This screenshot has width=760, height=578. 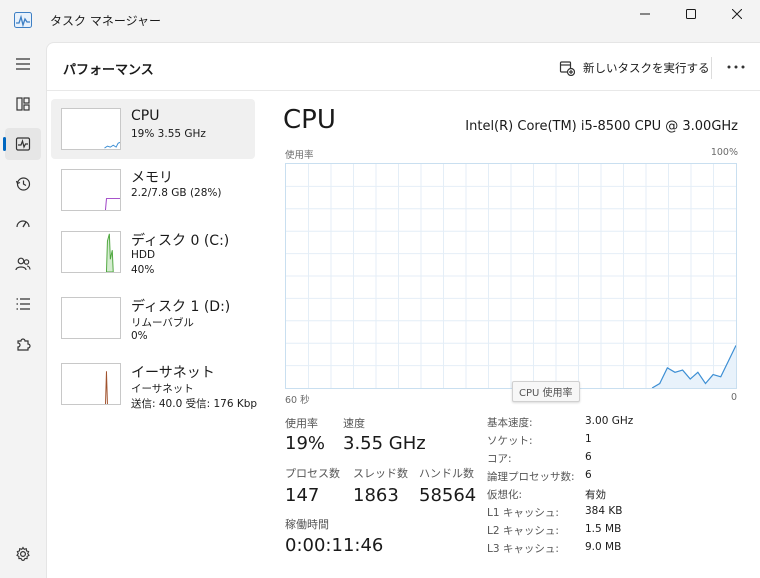 What do you see at coordinates (531, 477) in the screenshot?
I see `info-label: 論理プロセッサ数:` at bounding box center [531, 477].